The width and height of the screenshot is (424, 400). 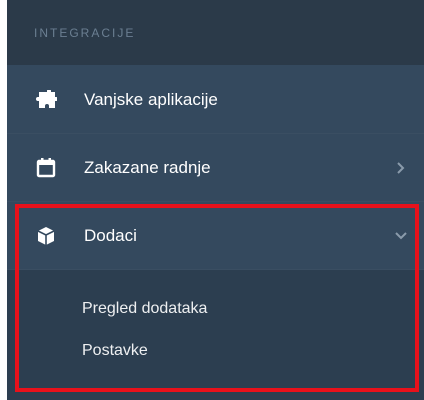 I want to click on section-title: INTEGRACIJE, so click(x=85, y=32).